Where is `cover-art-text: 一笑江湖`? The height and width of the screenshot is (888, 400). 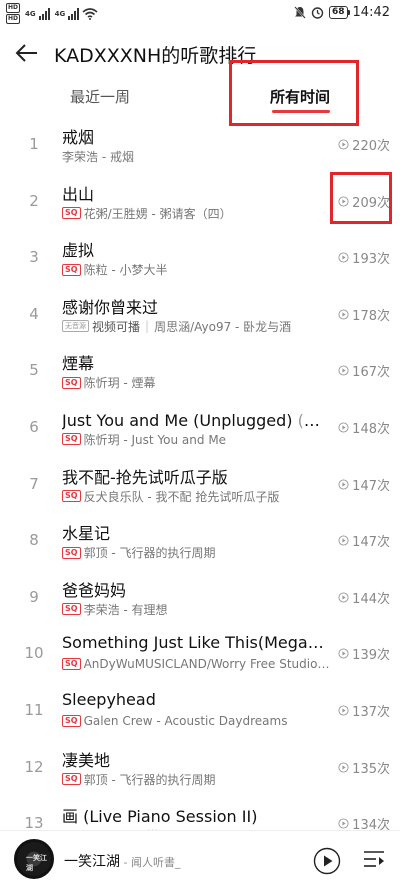 cover-art-text: 一笑江湖 is located at coordinates (36, 863).